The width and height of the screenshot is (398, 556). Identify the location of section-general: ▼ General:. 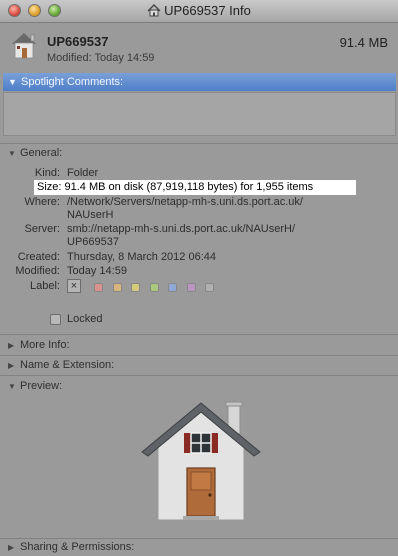
(35, 153).